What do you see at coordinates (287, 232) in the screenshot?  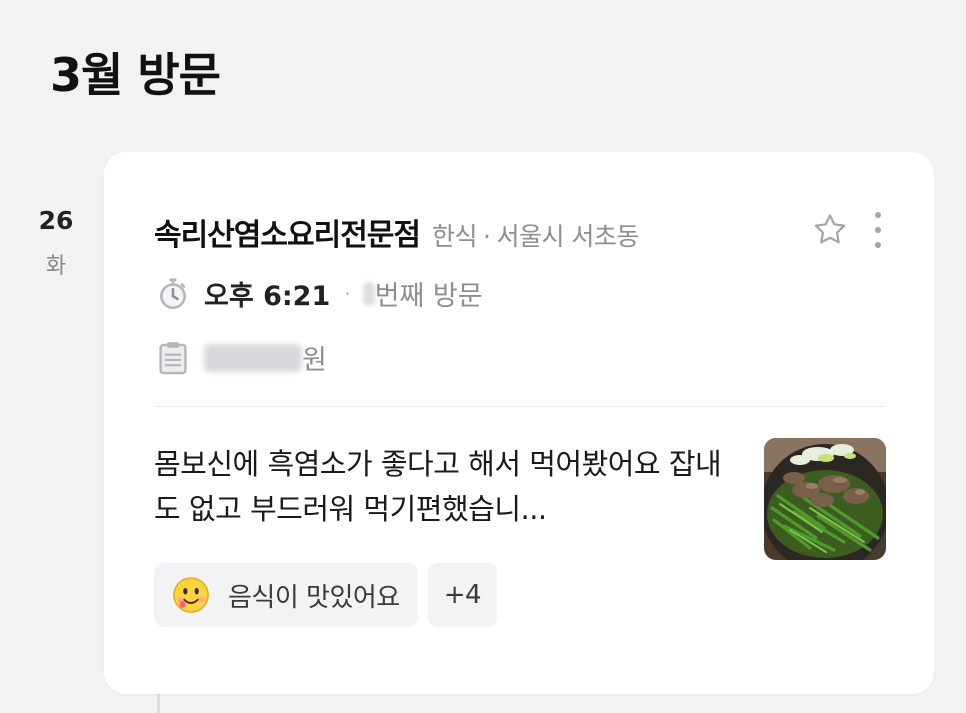 I see `place-name: 속리산염소요리전문점` at bounding box center [287, 232].